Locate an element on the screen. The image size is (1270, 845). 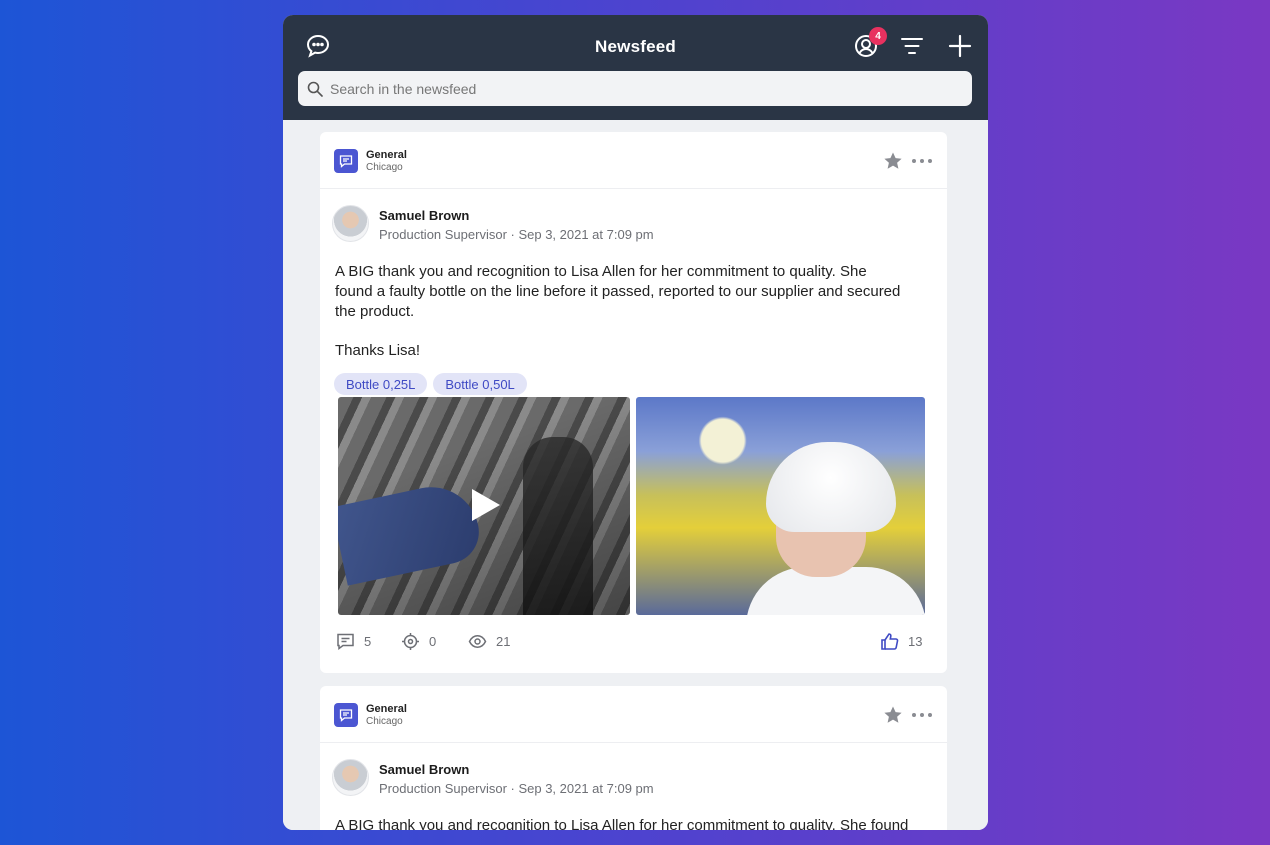
thumbs-up-icon is located at coordinates (889, 641).